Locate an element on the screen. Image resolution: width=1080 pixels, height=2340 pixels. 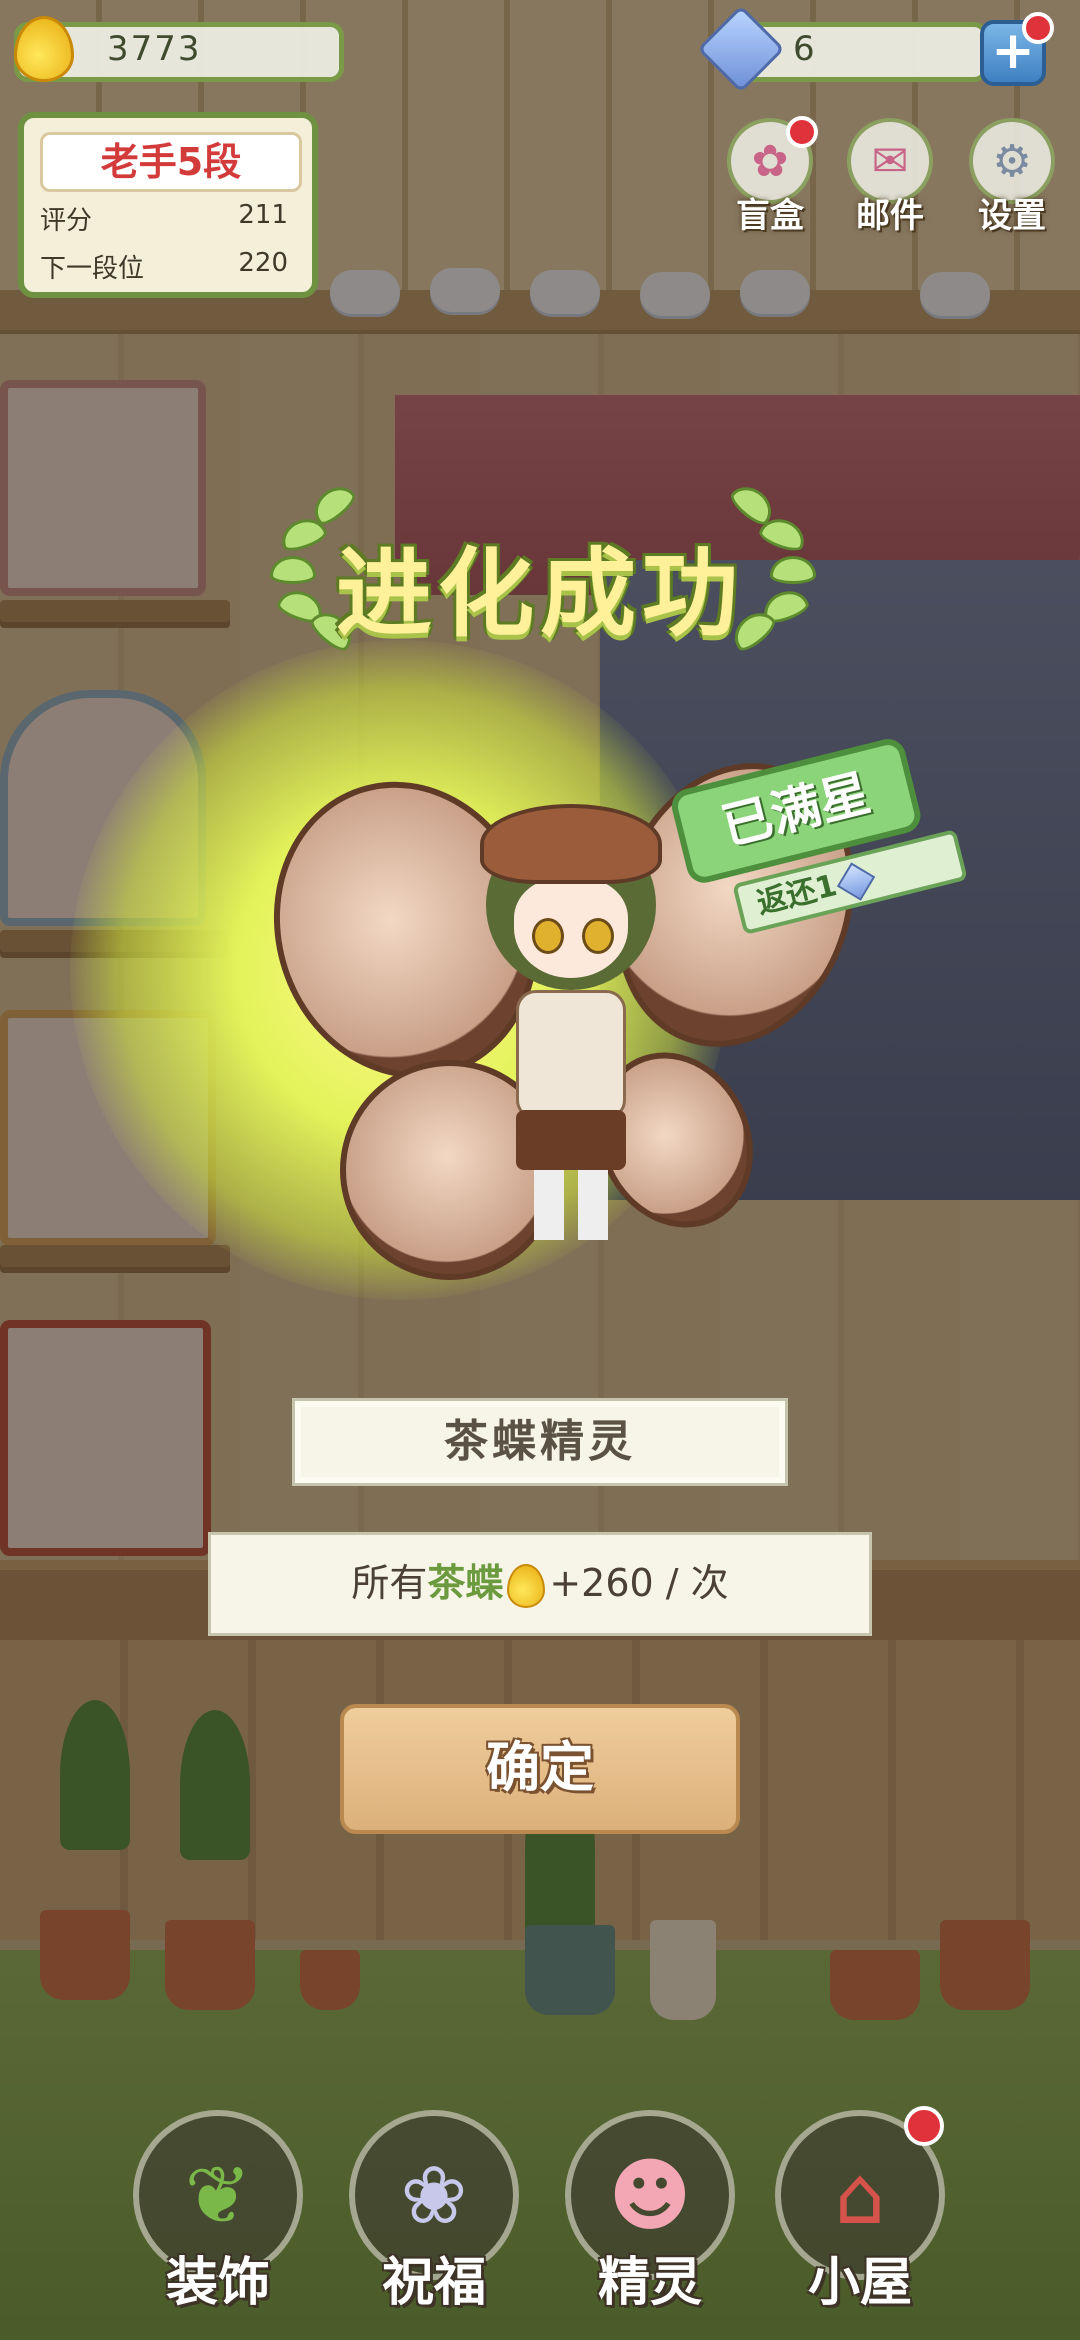
laurel-right-icon is located at coordinates (768, 567).